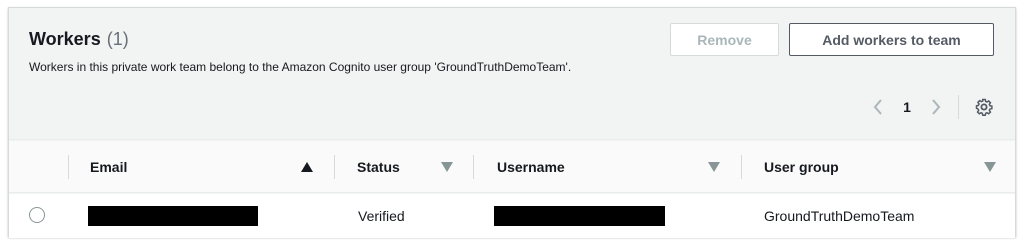 This screenshot has width=1024, height=245. Describe the element at coordinates (65, 39) in the screenshot. I see `panel-title: Workers` at that location.